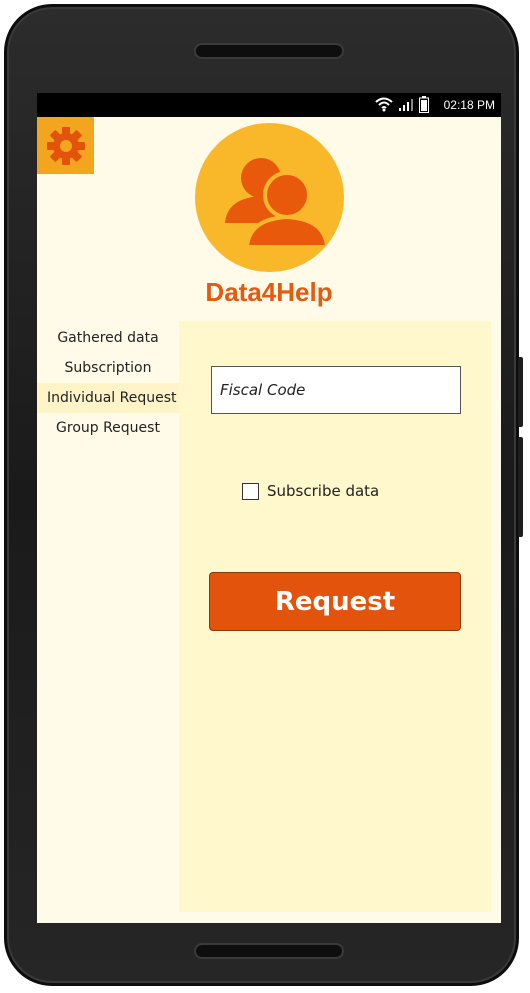 The width and height of the screenshot is (530, 993). I want to click on avatar, so click(269, 197).